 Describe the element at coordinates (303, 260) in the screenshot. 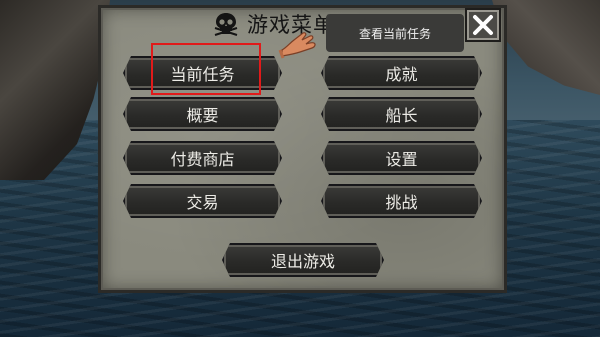

I see `exit-game-button: 退出游戏` at that location.